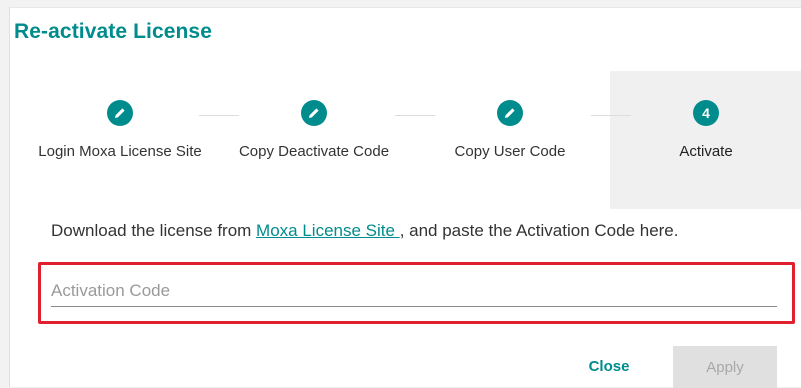 This screenshot has width=801, height=388. What do you see at coordinates (314, 151) in the screenshot?
I see `step-label: Copy Deactivate Code` at bounding box center [314, 151].